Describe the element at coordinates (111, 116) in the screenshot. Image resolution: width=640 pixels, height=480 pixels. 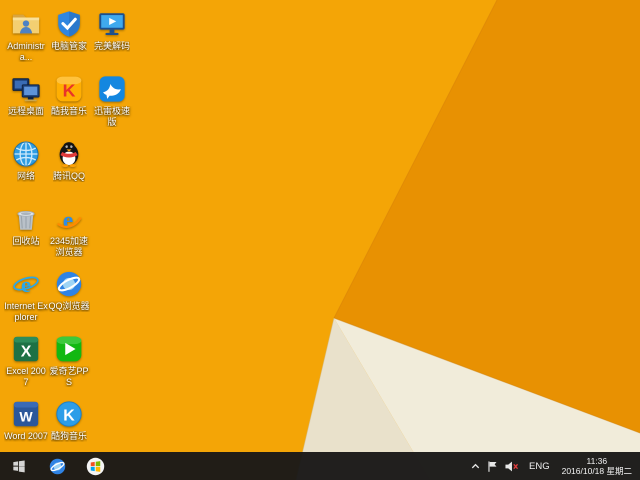
I see `desktop-icon-label: 迅雷极速版` at that location.